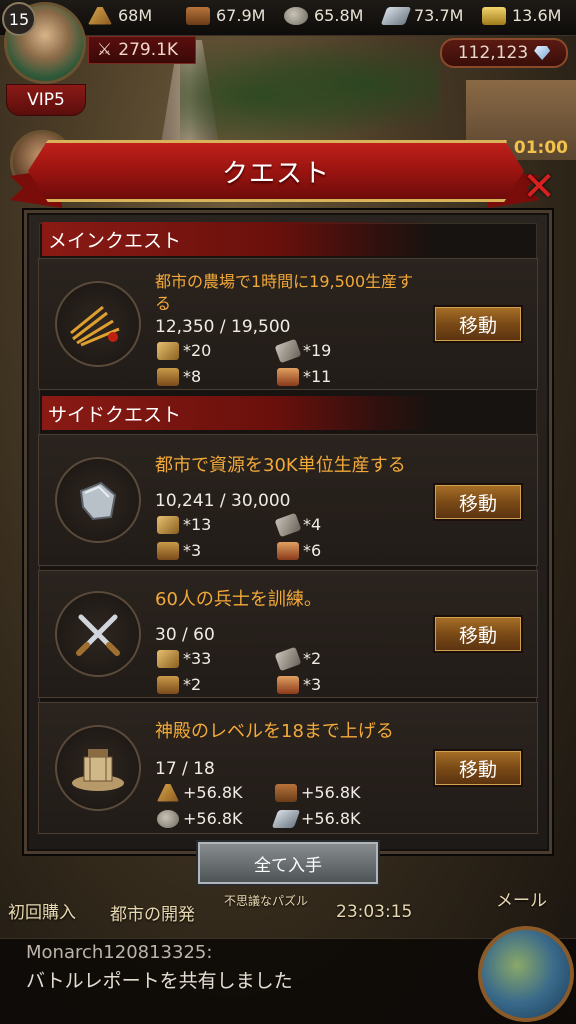 Image resolution: width=576 pixels, height=1024 pixels. I want to click on gauntlet-icon, so click(98, 500).